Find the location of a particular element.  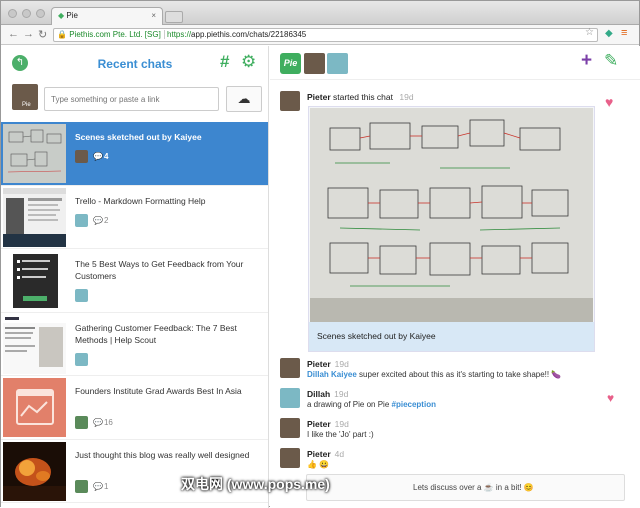

message-text: 👍 😀 is located at coordinates (318, 464).